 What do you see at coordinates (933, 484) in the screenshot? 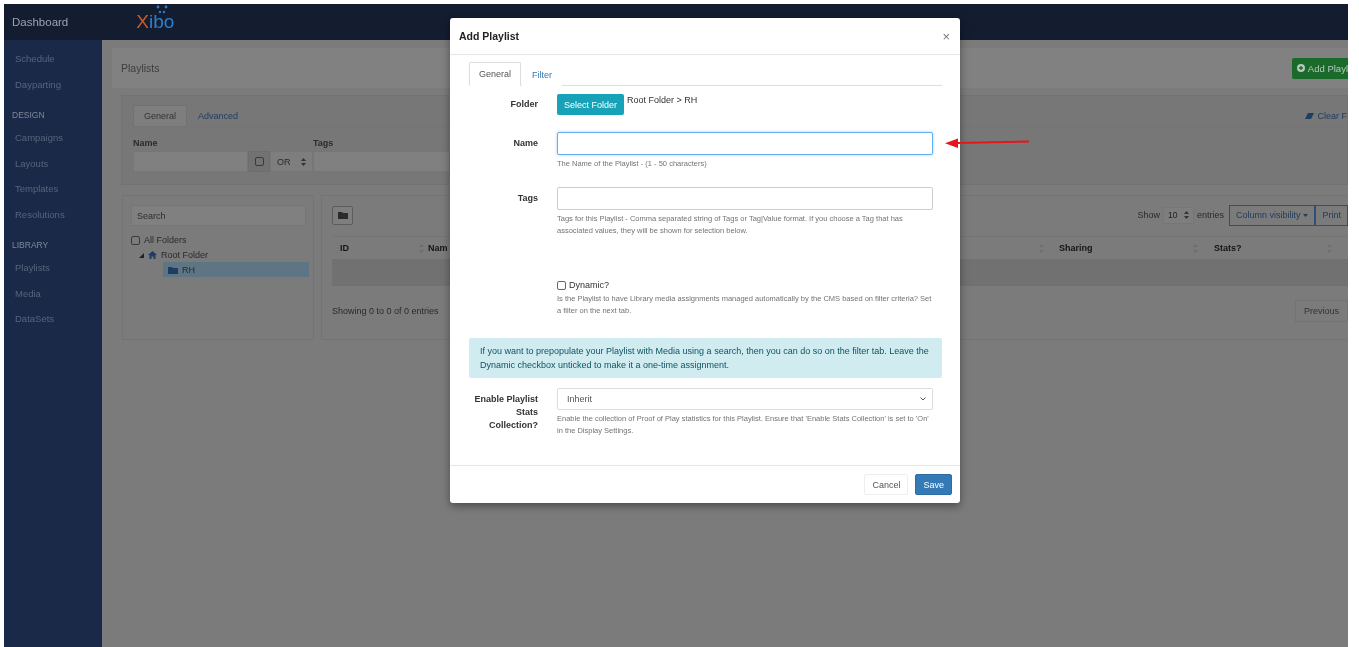
I see `save-button: Save` at bounding box center [933, 484].